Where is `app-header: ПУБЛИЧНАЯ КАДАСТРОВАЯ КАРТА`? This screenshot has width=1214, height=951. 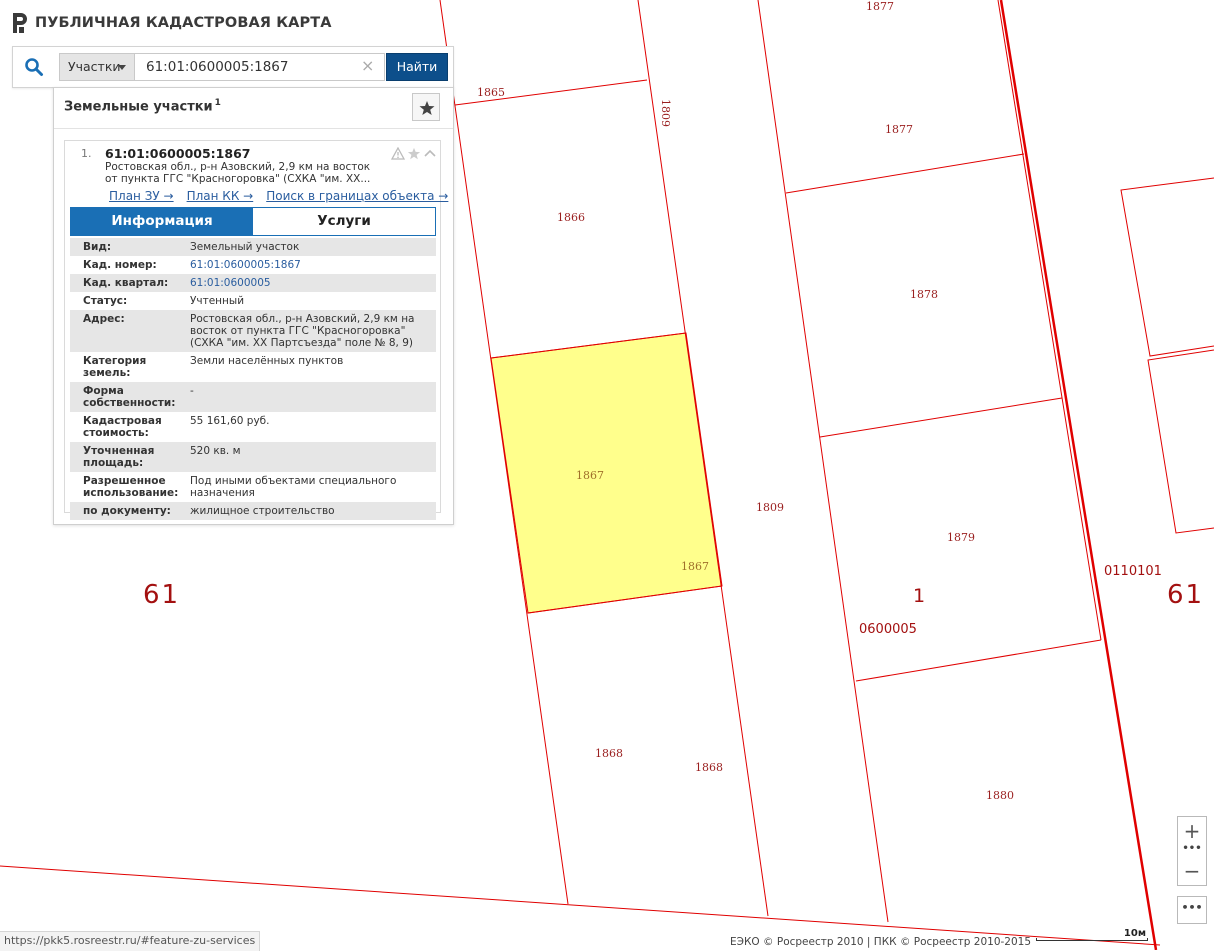
app-header: ПУБЛИЧНАЯ КАДАСТРОВАЯ КАРТА is located at coordinates (172, 23).